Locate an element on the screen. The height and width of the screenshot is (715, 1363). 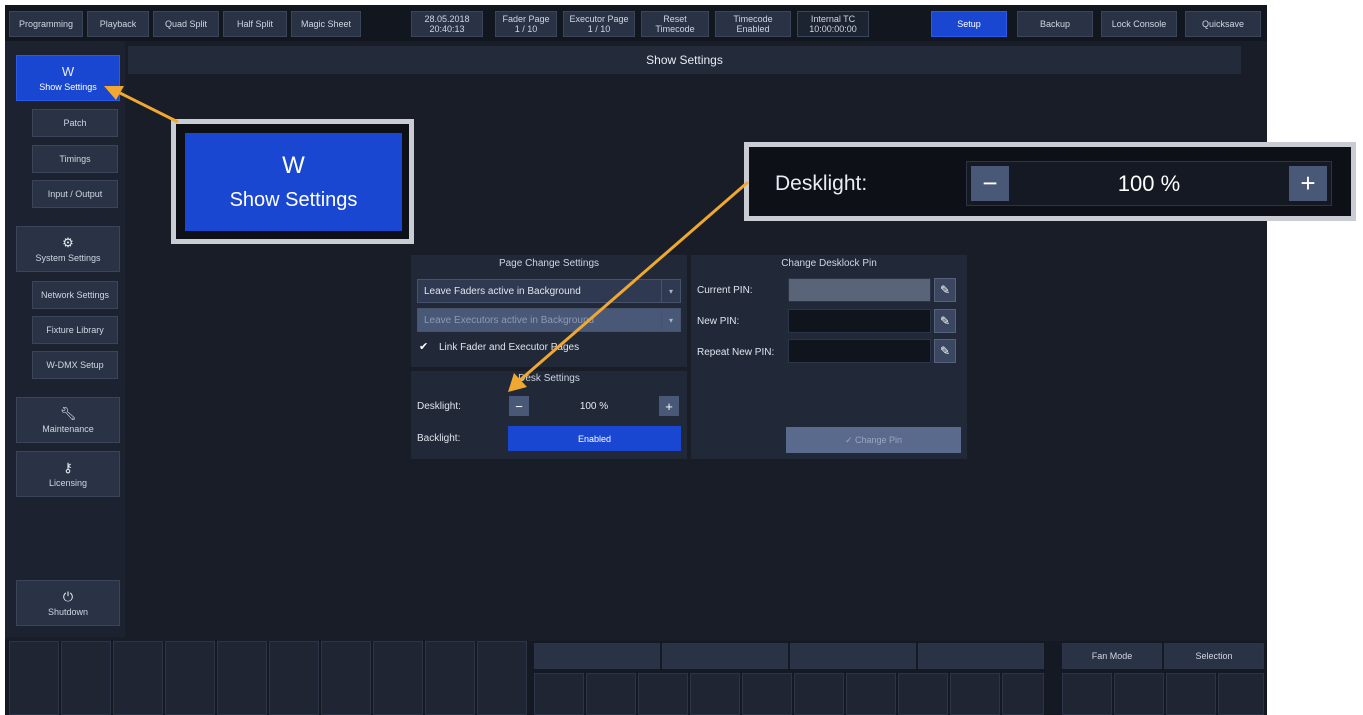
internal-tc-value: 10:00:00:00 is located at coordinates (833, 29).